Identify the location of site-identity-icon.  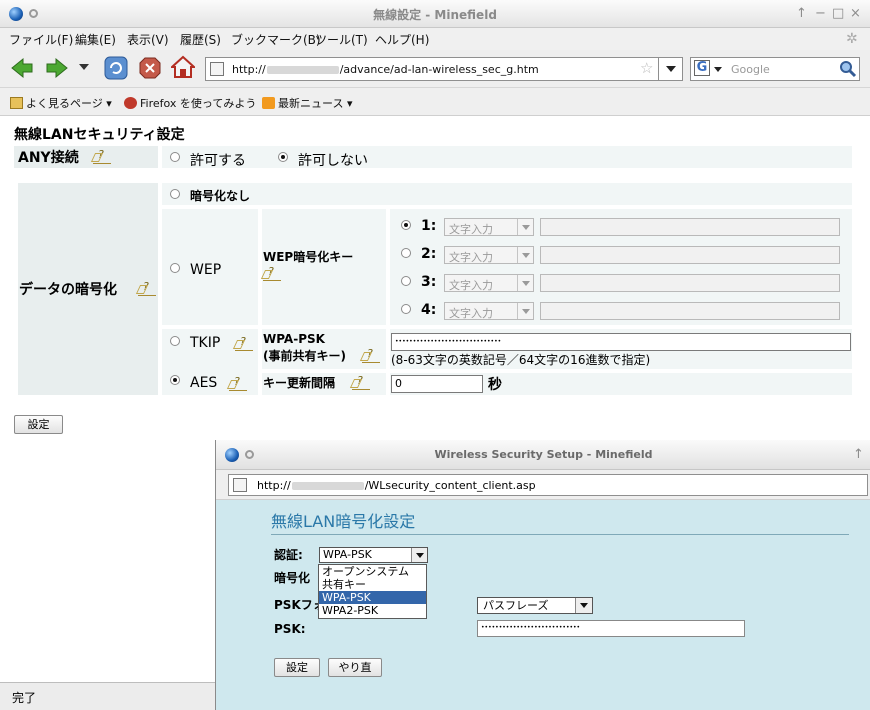
(217, 69).